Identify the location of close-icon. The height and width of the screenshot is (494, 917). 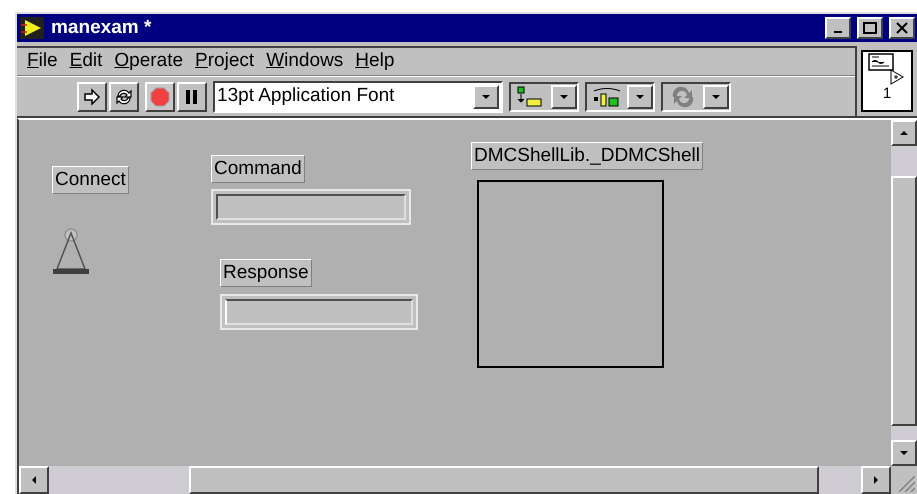
(902, 28).